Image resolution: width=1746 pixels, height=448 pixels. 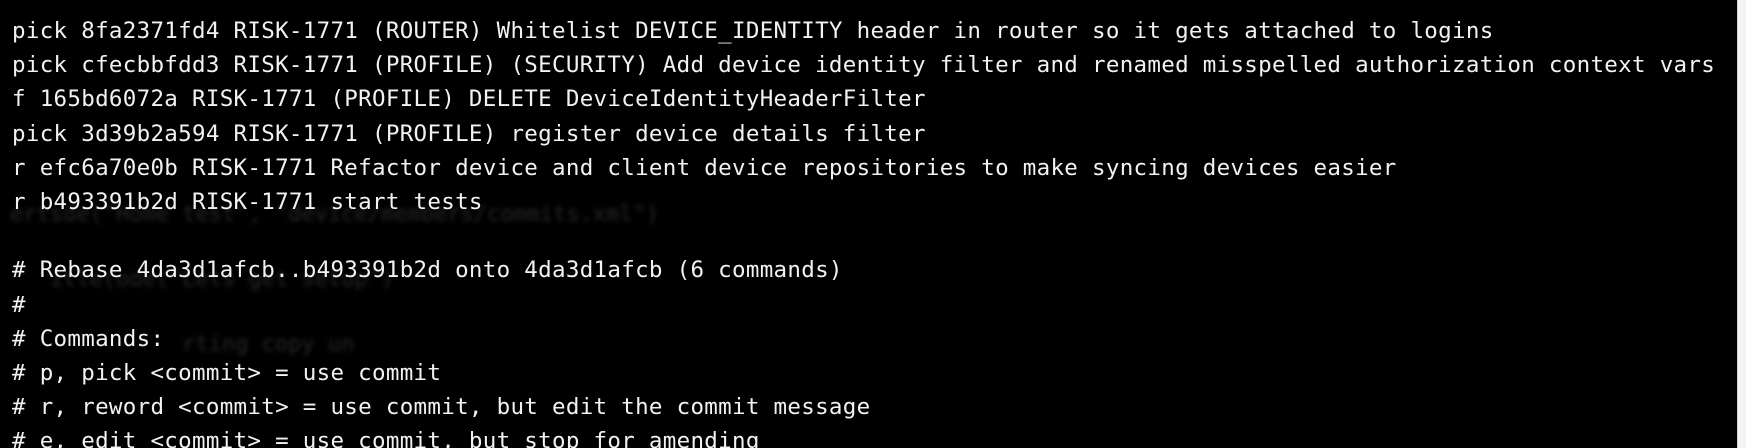 I want to click on comment-line: # p, pick <commit> = use commit, so click(x=863, y=373).